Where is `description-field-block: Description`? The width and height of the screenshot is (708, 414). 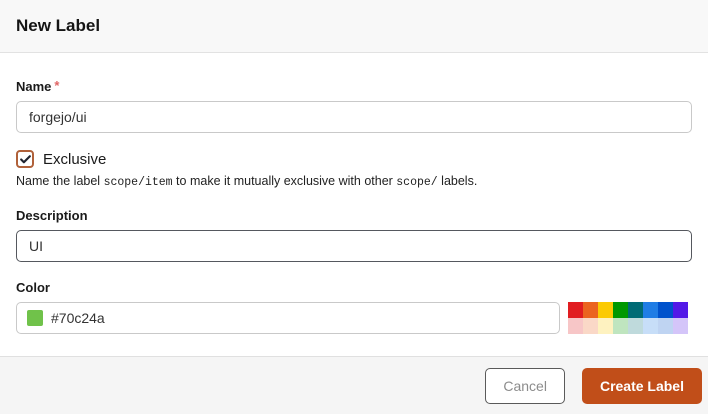 description-field-block: Description is located at coordinates (354, 235).